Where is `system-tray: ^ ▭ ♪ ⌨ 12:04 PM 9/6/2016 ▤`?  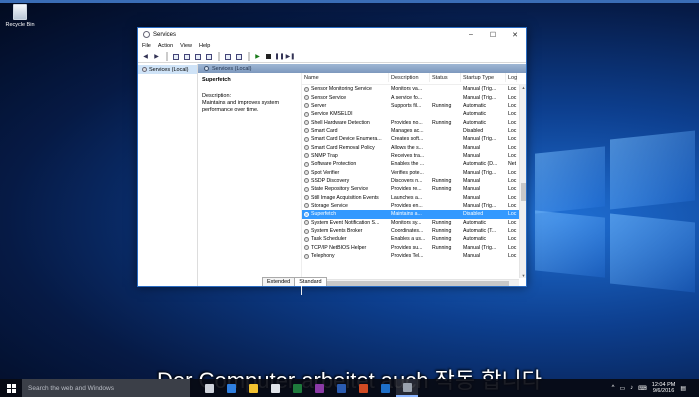
system-tray: ^ ▭ ♪ ⌨ 12:04 PM 9/6/2016 ▤ is located at coordinates (655, 388).